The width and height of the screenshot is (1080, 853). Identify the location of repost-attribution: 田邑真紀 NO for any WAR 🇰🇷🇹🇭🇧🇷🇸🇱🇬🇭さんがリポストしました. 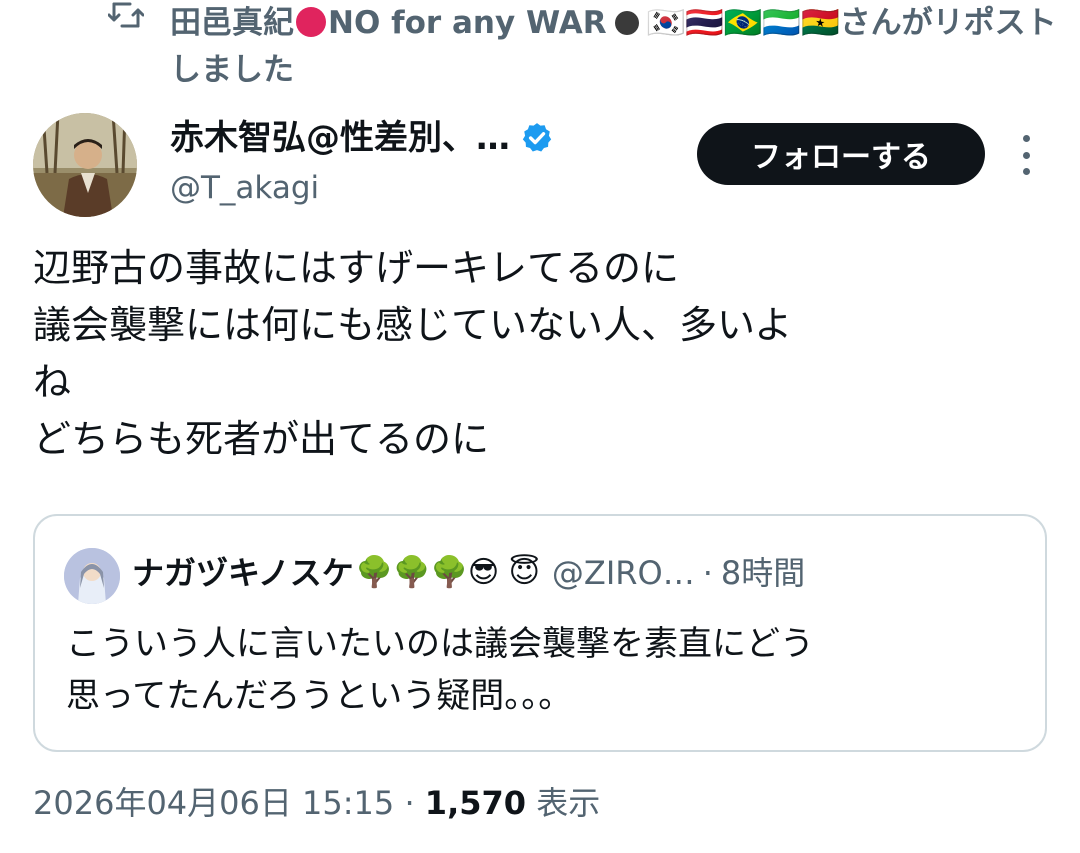
(620, 47).